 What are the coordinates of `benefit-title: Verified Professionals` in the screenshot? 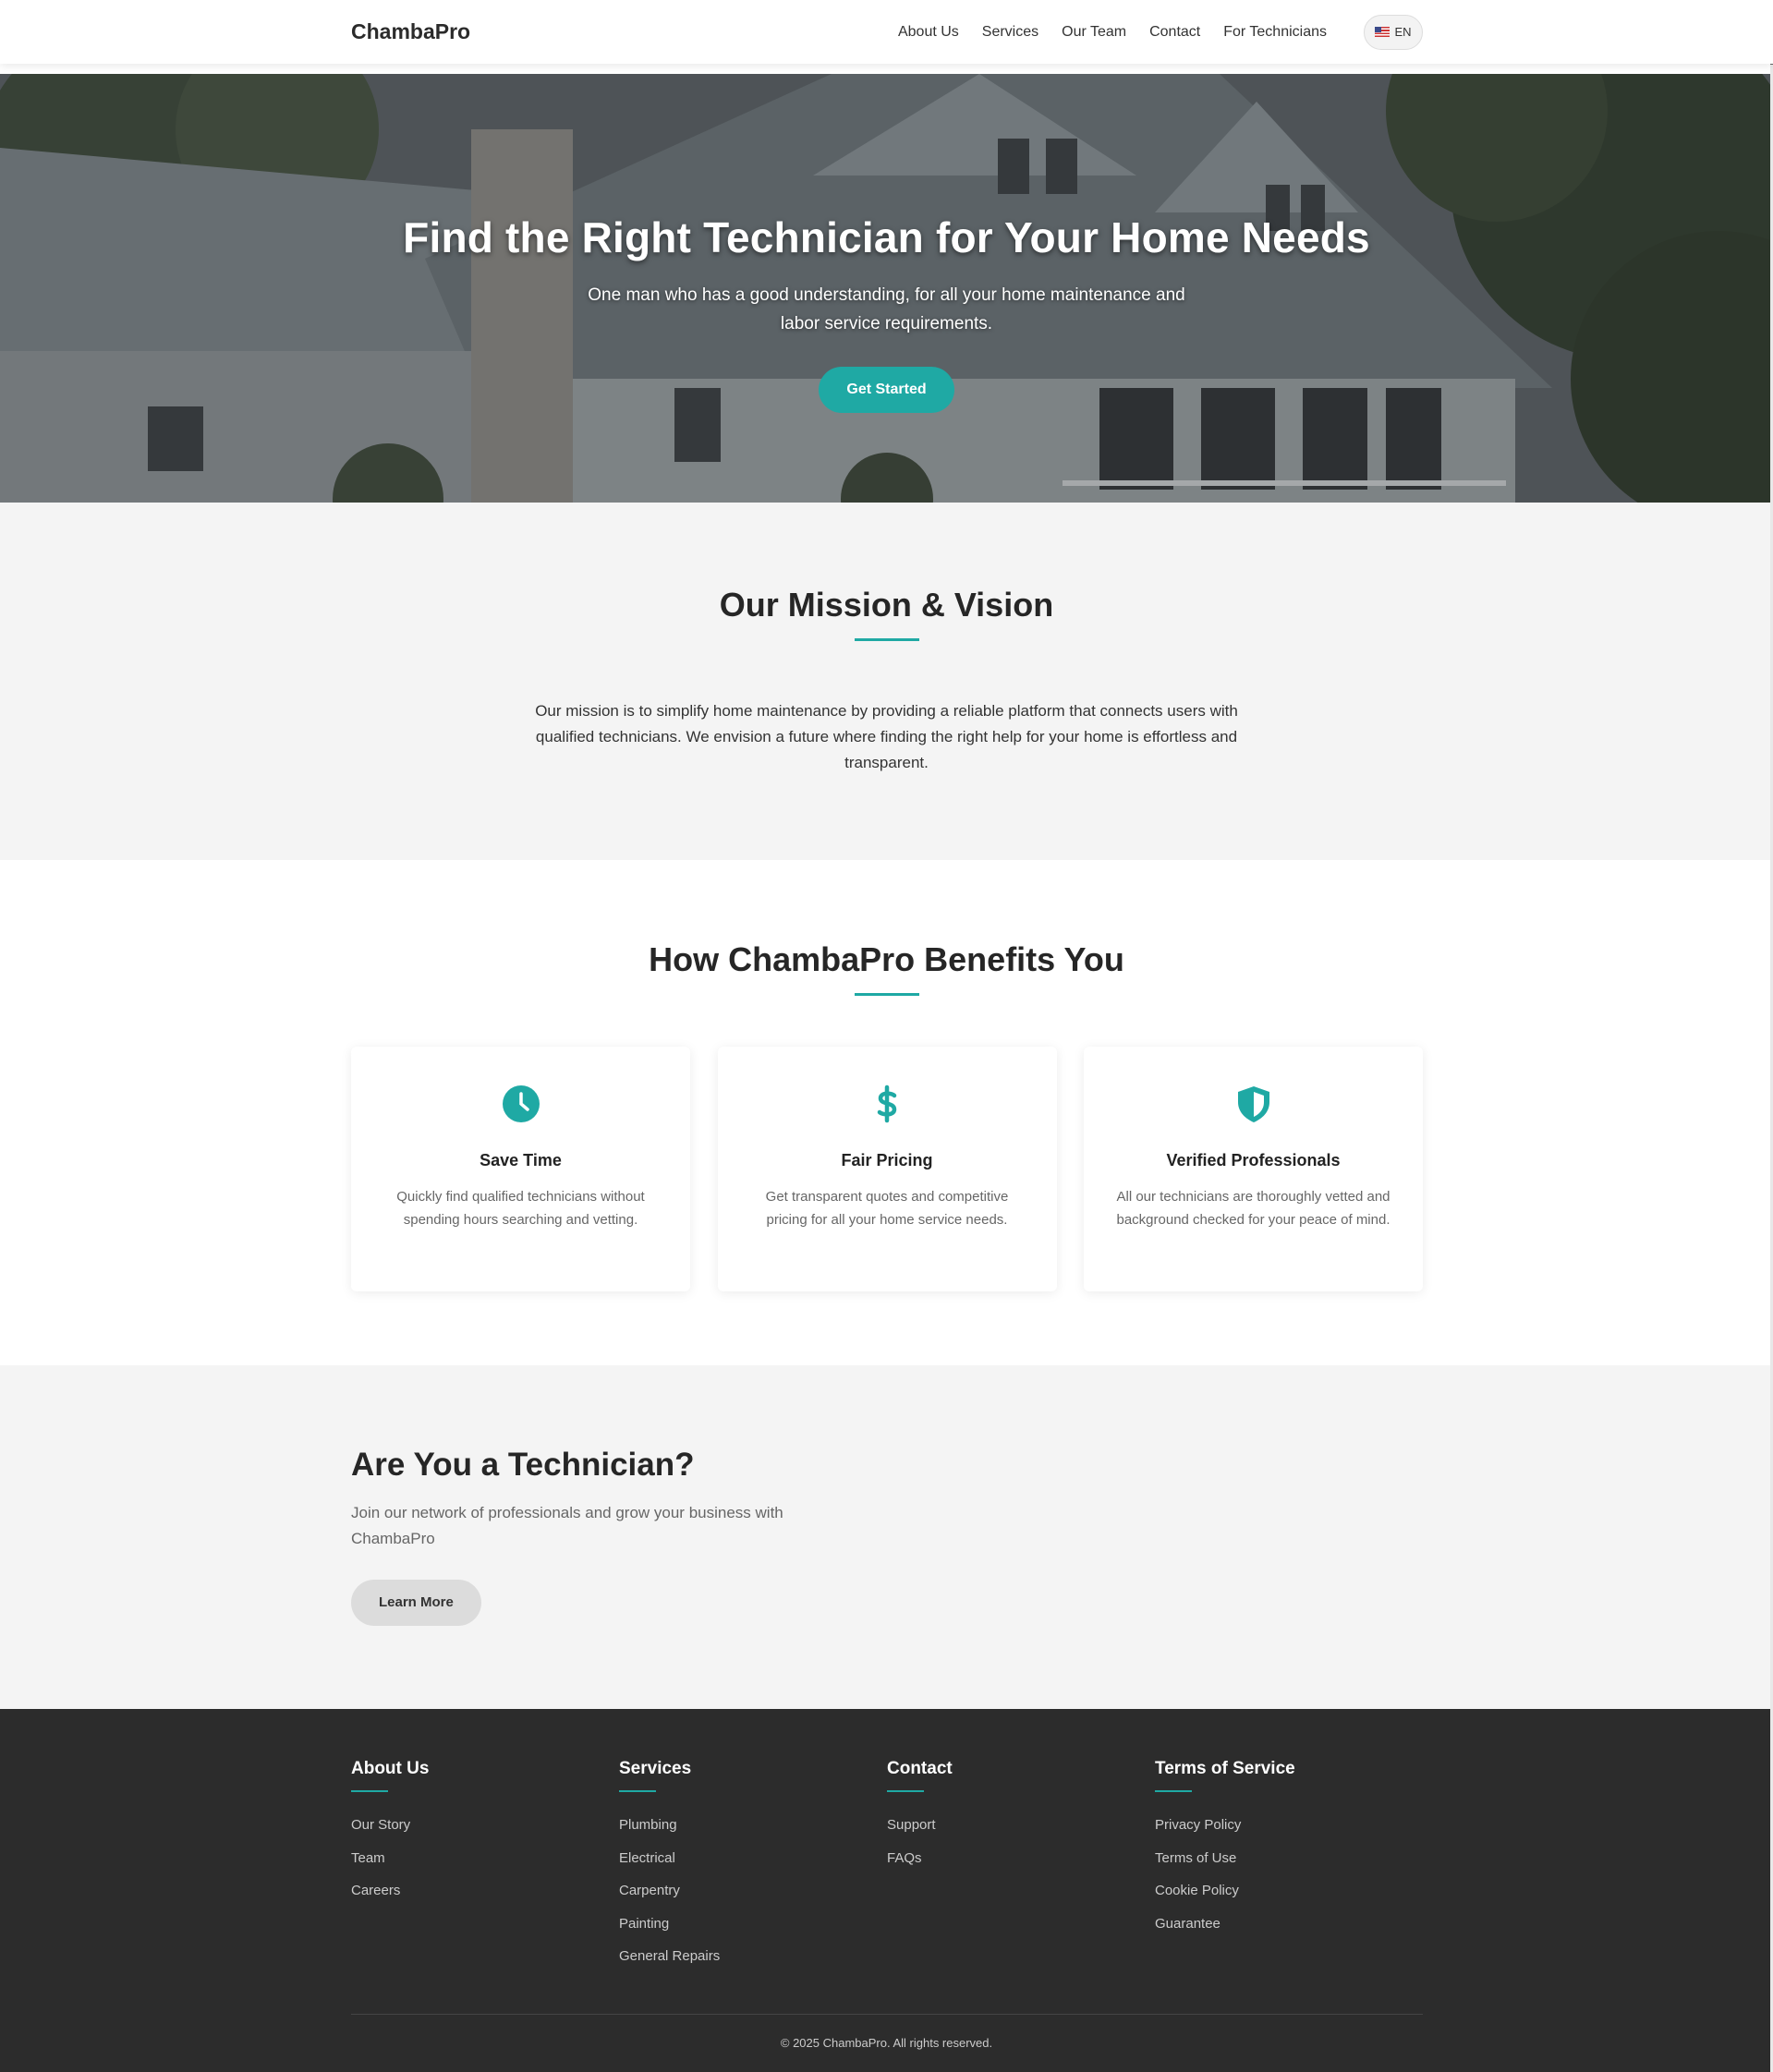 It's located at (1253, 1160).